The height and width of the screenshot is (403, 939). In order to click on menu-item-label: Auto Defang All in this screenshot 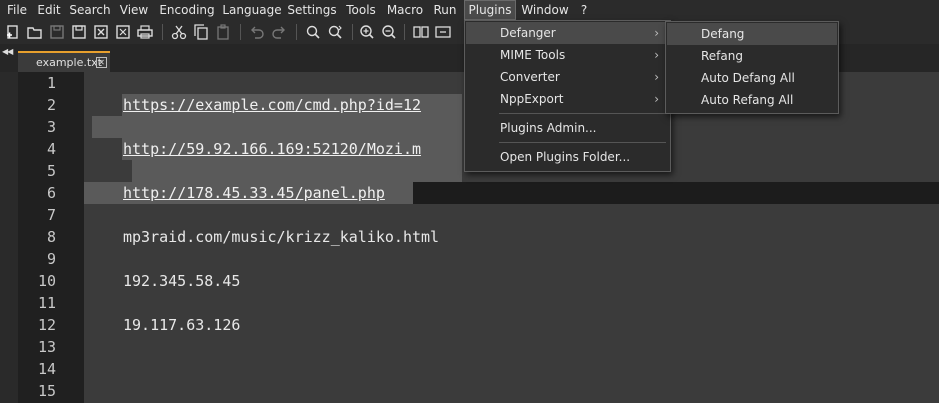, I will do `click(748, 78)`.